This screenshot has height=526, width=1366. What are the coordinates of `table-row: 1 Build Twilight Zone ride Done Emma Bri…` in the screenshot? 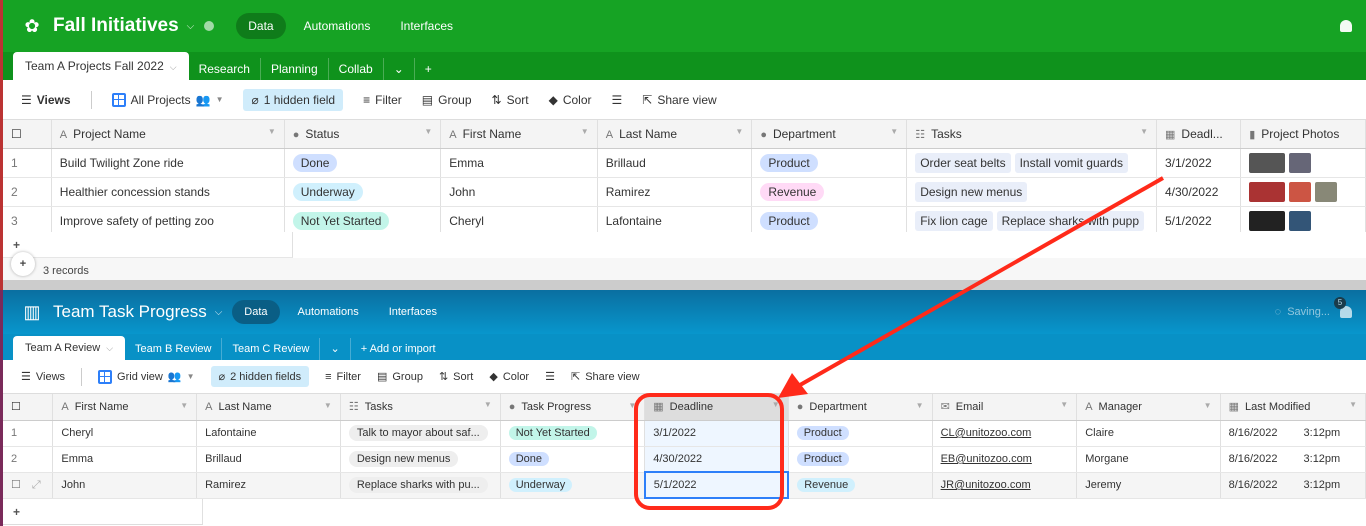 It's located at (684, 163).